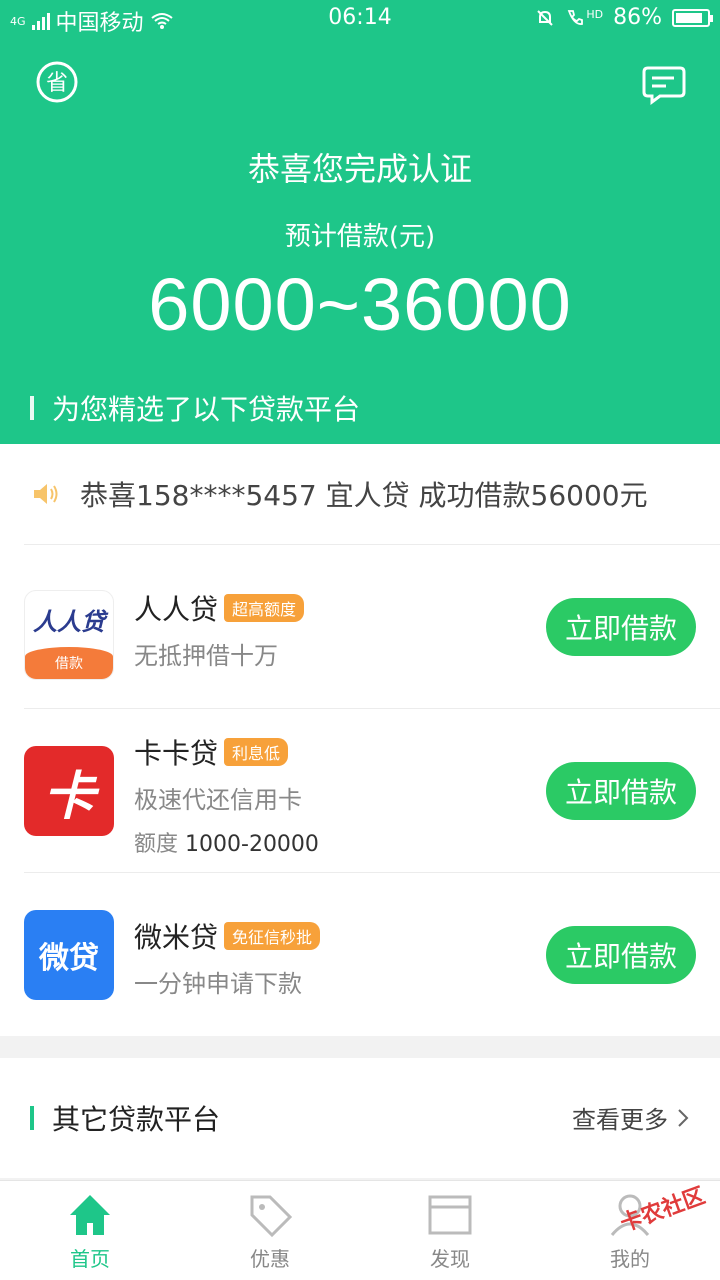 Image resolution: width=720 pixels, height=1280 pixels. I want to click on home-icon, so click(90, 1215).